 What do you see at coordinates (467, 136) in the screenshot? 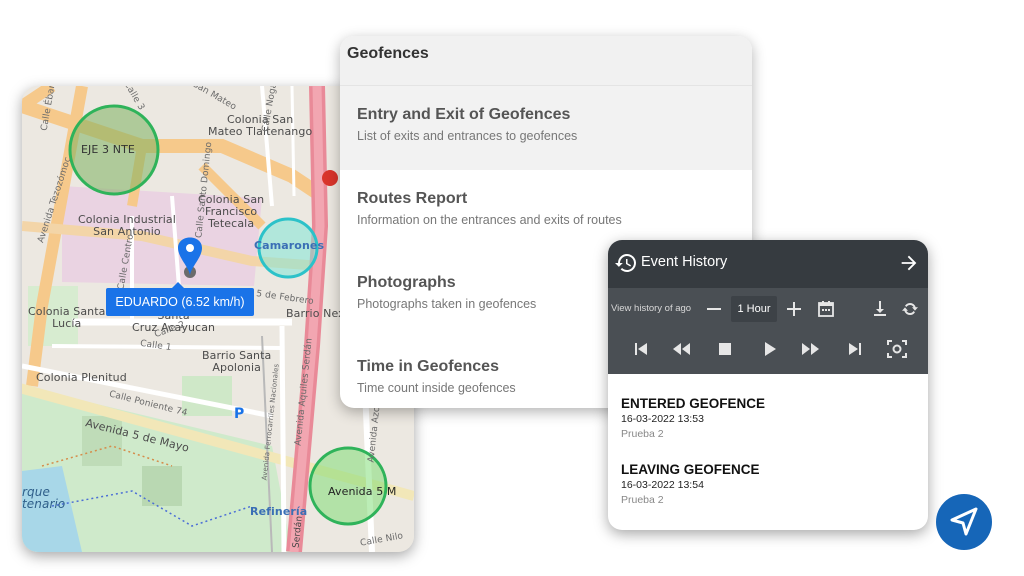
I see `menu-item-description: List of exits and entrances to geofences` at bounding box center [467, 136].